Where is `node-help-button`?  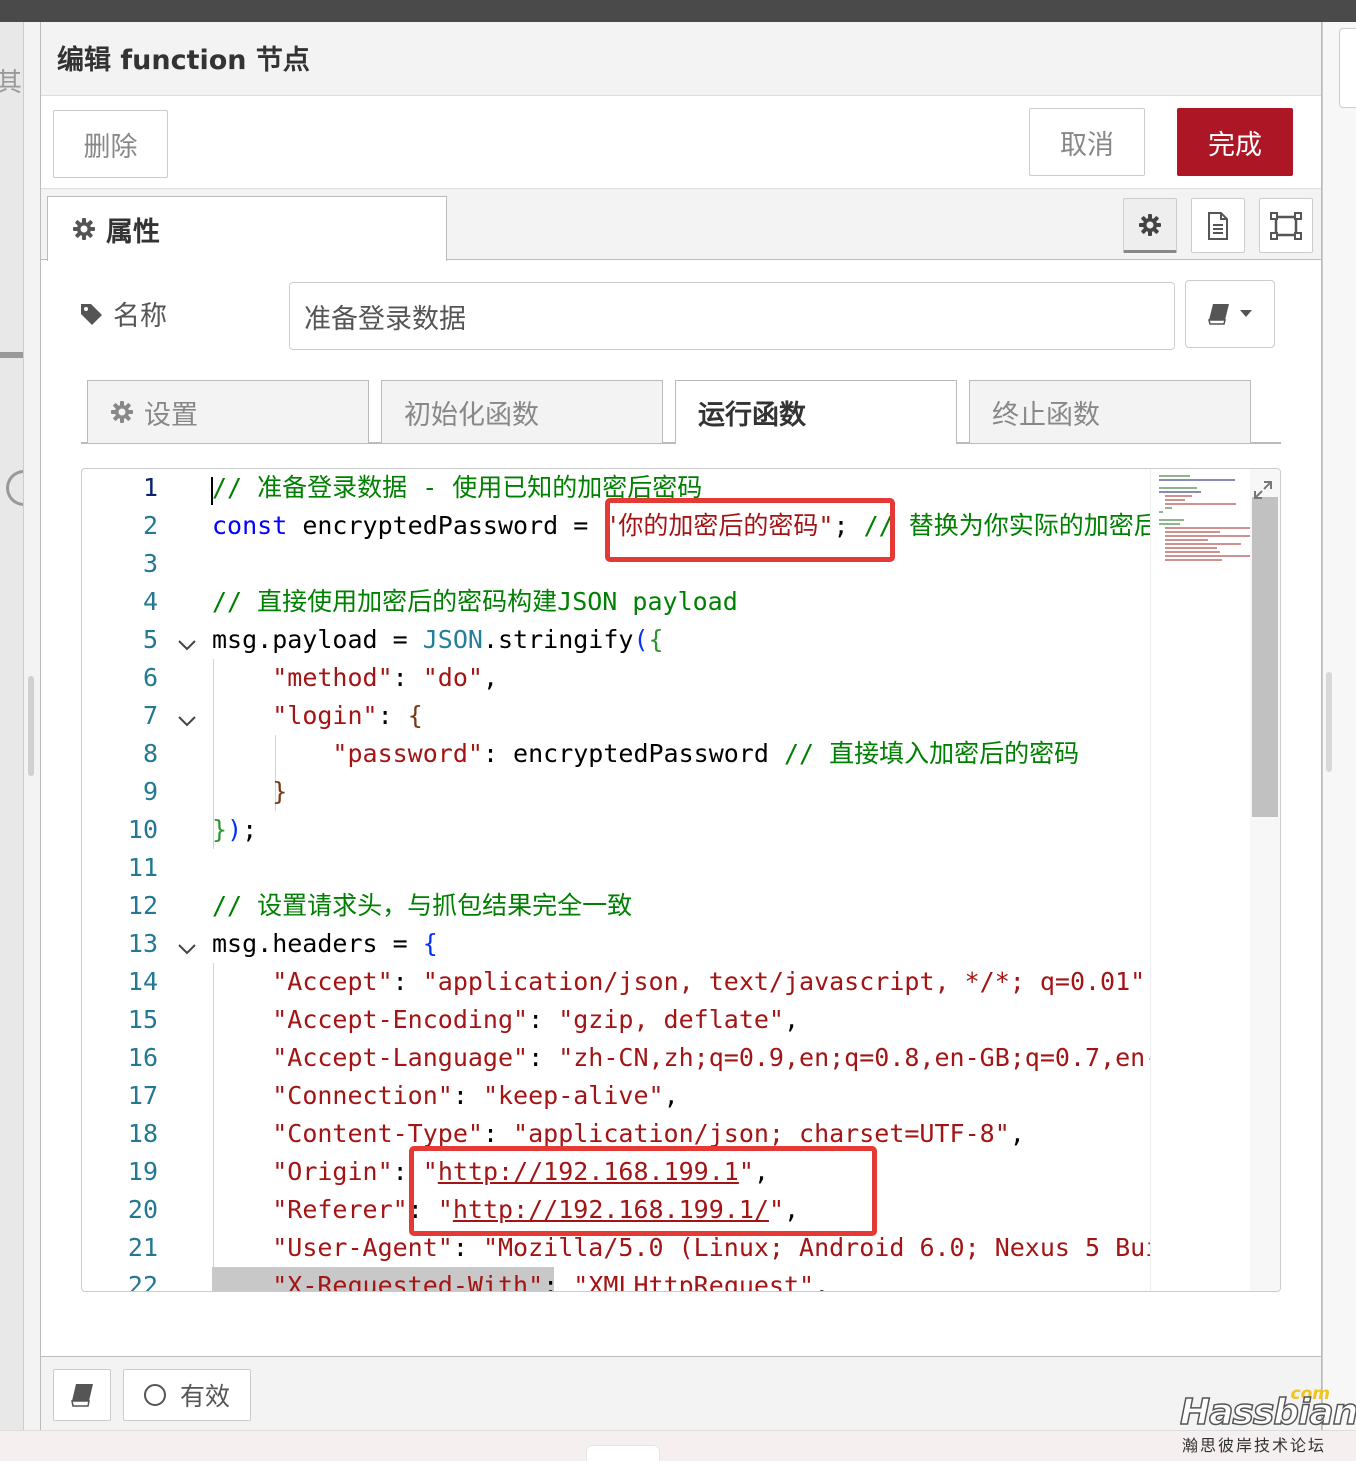 node-help-button is located at coordinates (82, 1395).